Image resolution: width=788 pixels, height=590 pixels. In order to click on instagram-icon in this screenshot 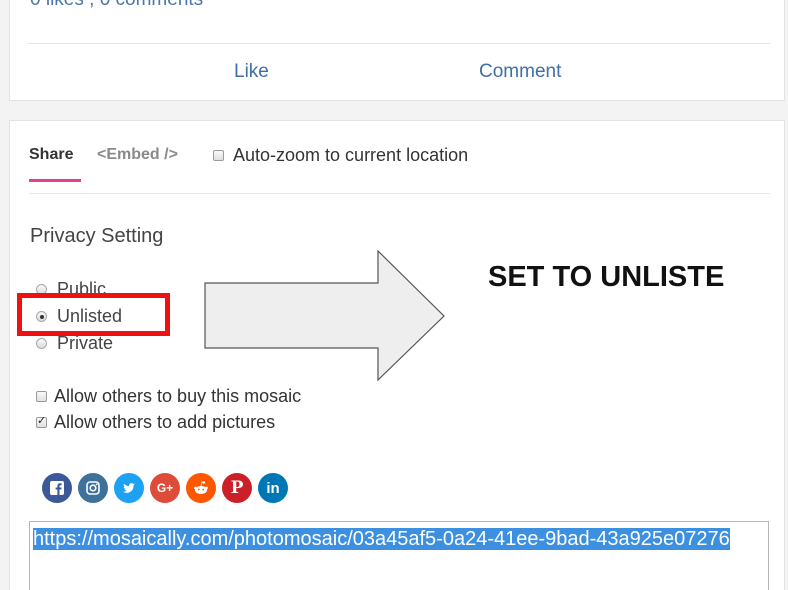, I will do `click(93, 488)`.